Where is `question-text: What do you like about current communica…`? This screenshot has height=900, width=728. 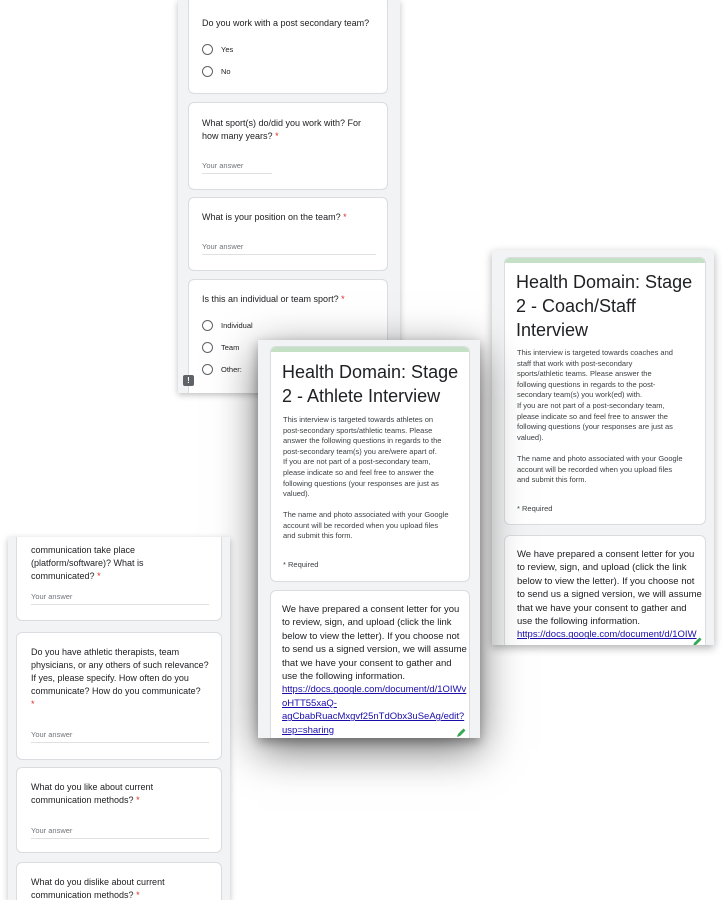
question-text: What do you like about current communica… is located at coordinates (92, 794).